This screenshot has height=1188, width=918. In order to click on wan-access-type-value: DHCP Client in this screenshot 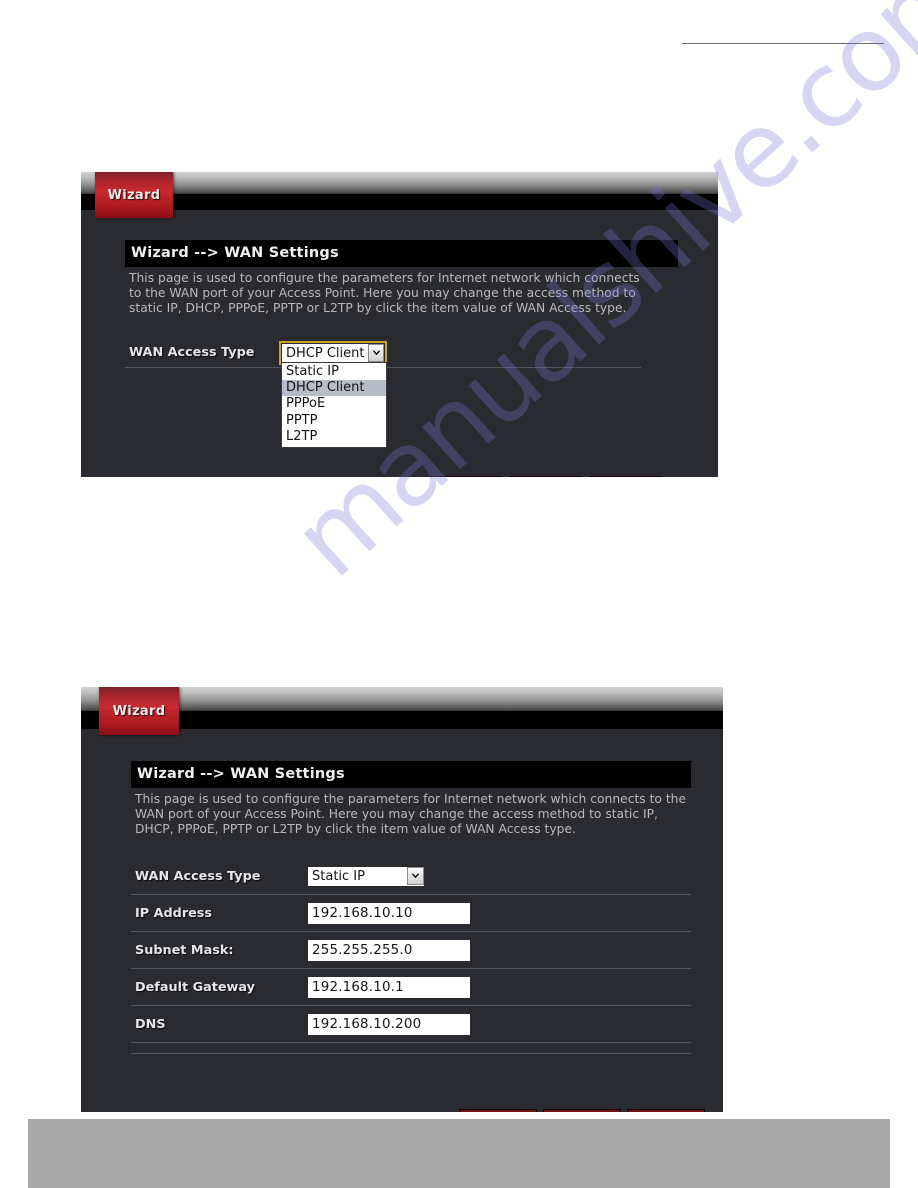, I will do `click(325, 353)`.